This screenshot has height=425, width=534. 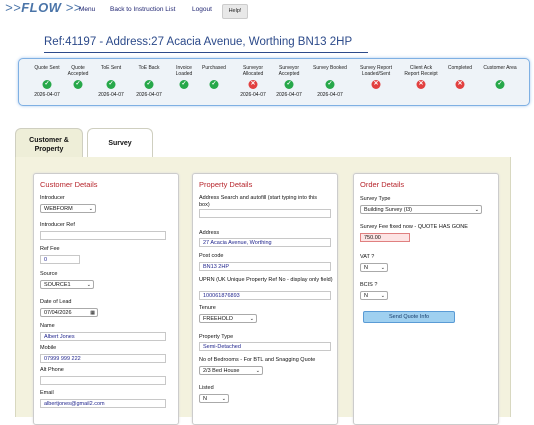 What do you see at coordinates (409, 317) in the screenshot?
I see `send-quote-info-button: Send Quote Info` at bounding box center [409, 317].